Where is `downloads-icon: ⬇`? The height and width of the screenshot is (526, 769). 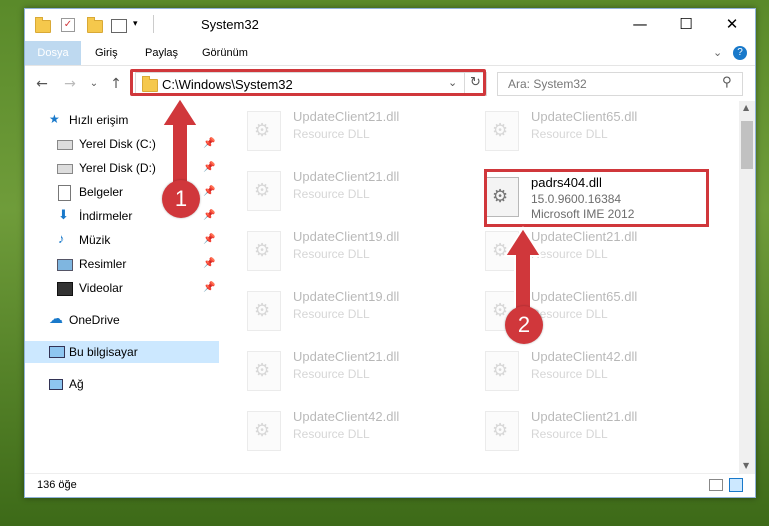
downloads-icon: ⬇ is located at coordinates (63, 214).